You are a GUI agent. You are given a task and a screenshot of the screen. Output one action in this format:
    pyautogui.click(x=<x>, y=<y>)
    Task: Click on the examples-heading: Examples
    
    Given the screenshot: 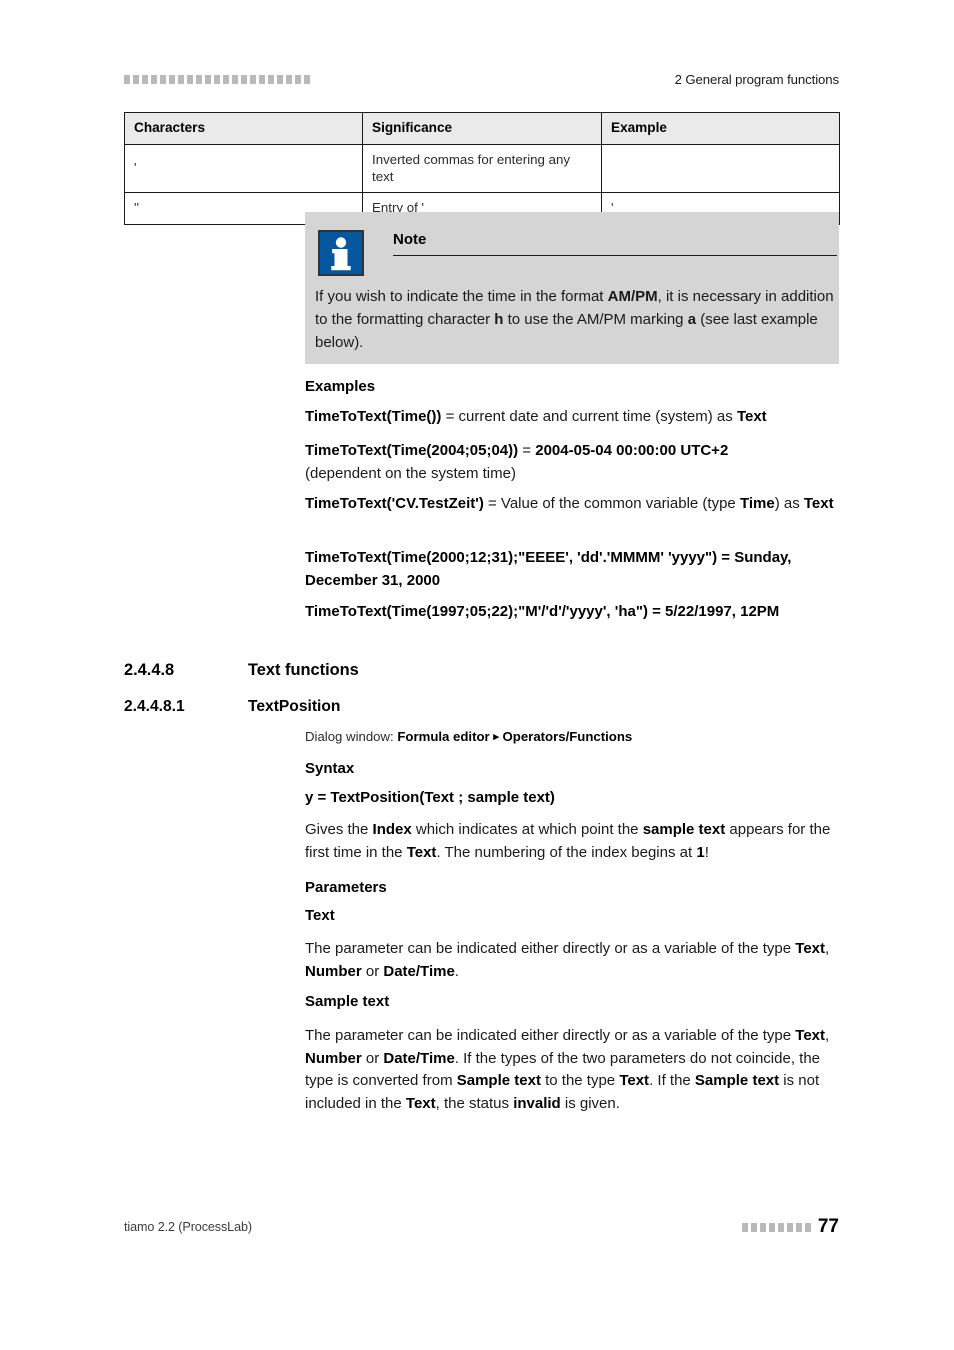 What is the action you would take?
    pyautogui.click(x=340, y=386)
    